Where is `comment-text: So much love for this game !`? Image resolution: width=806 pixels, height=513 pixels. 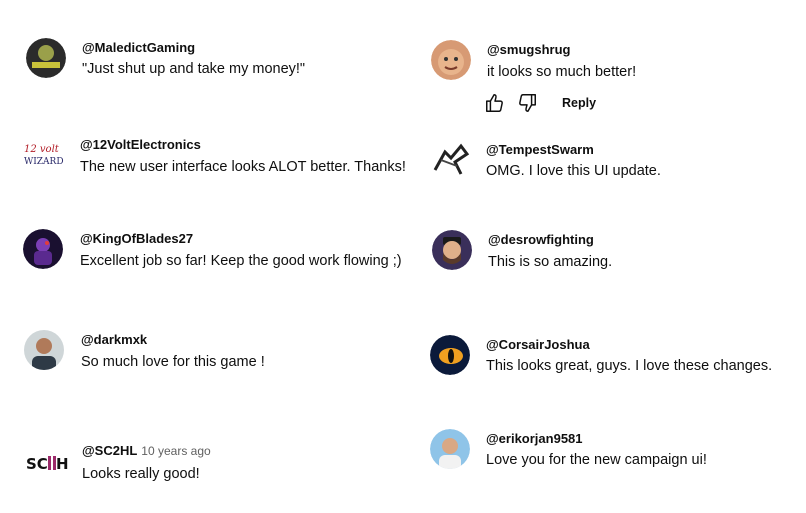
comment-text: So much love for this game ! is located at coordinates (173, 362).